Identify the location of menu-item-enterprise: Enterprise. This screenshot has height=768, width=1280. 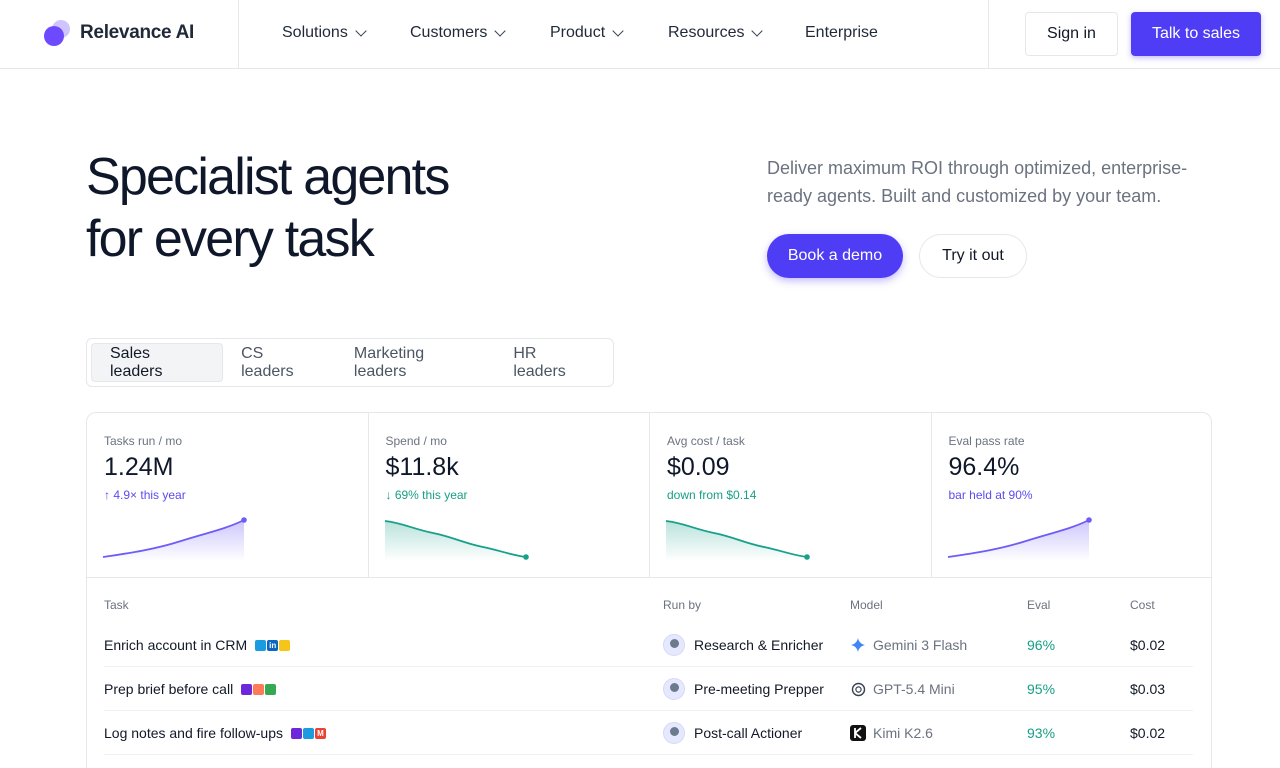
(841, 33).